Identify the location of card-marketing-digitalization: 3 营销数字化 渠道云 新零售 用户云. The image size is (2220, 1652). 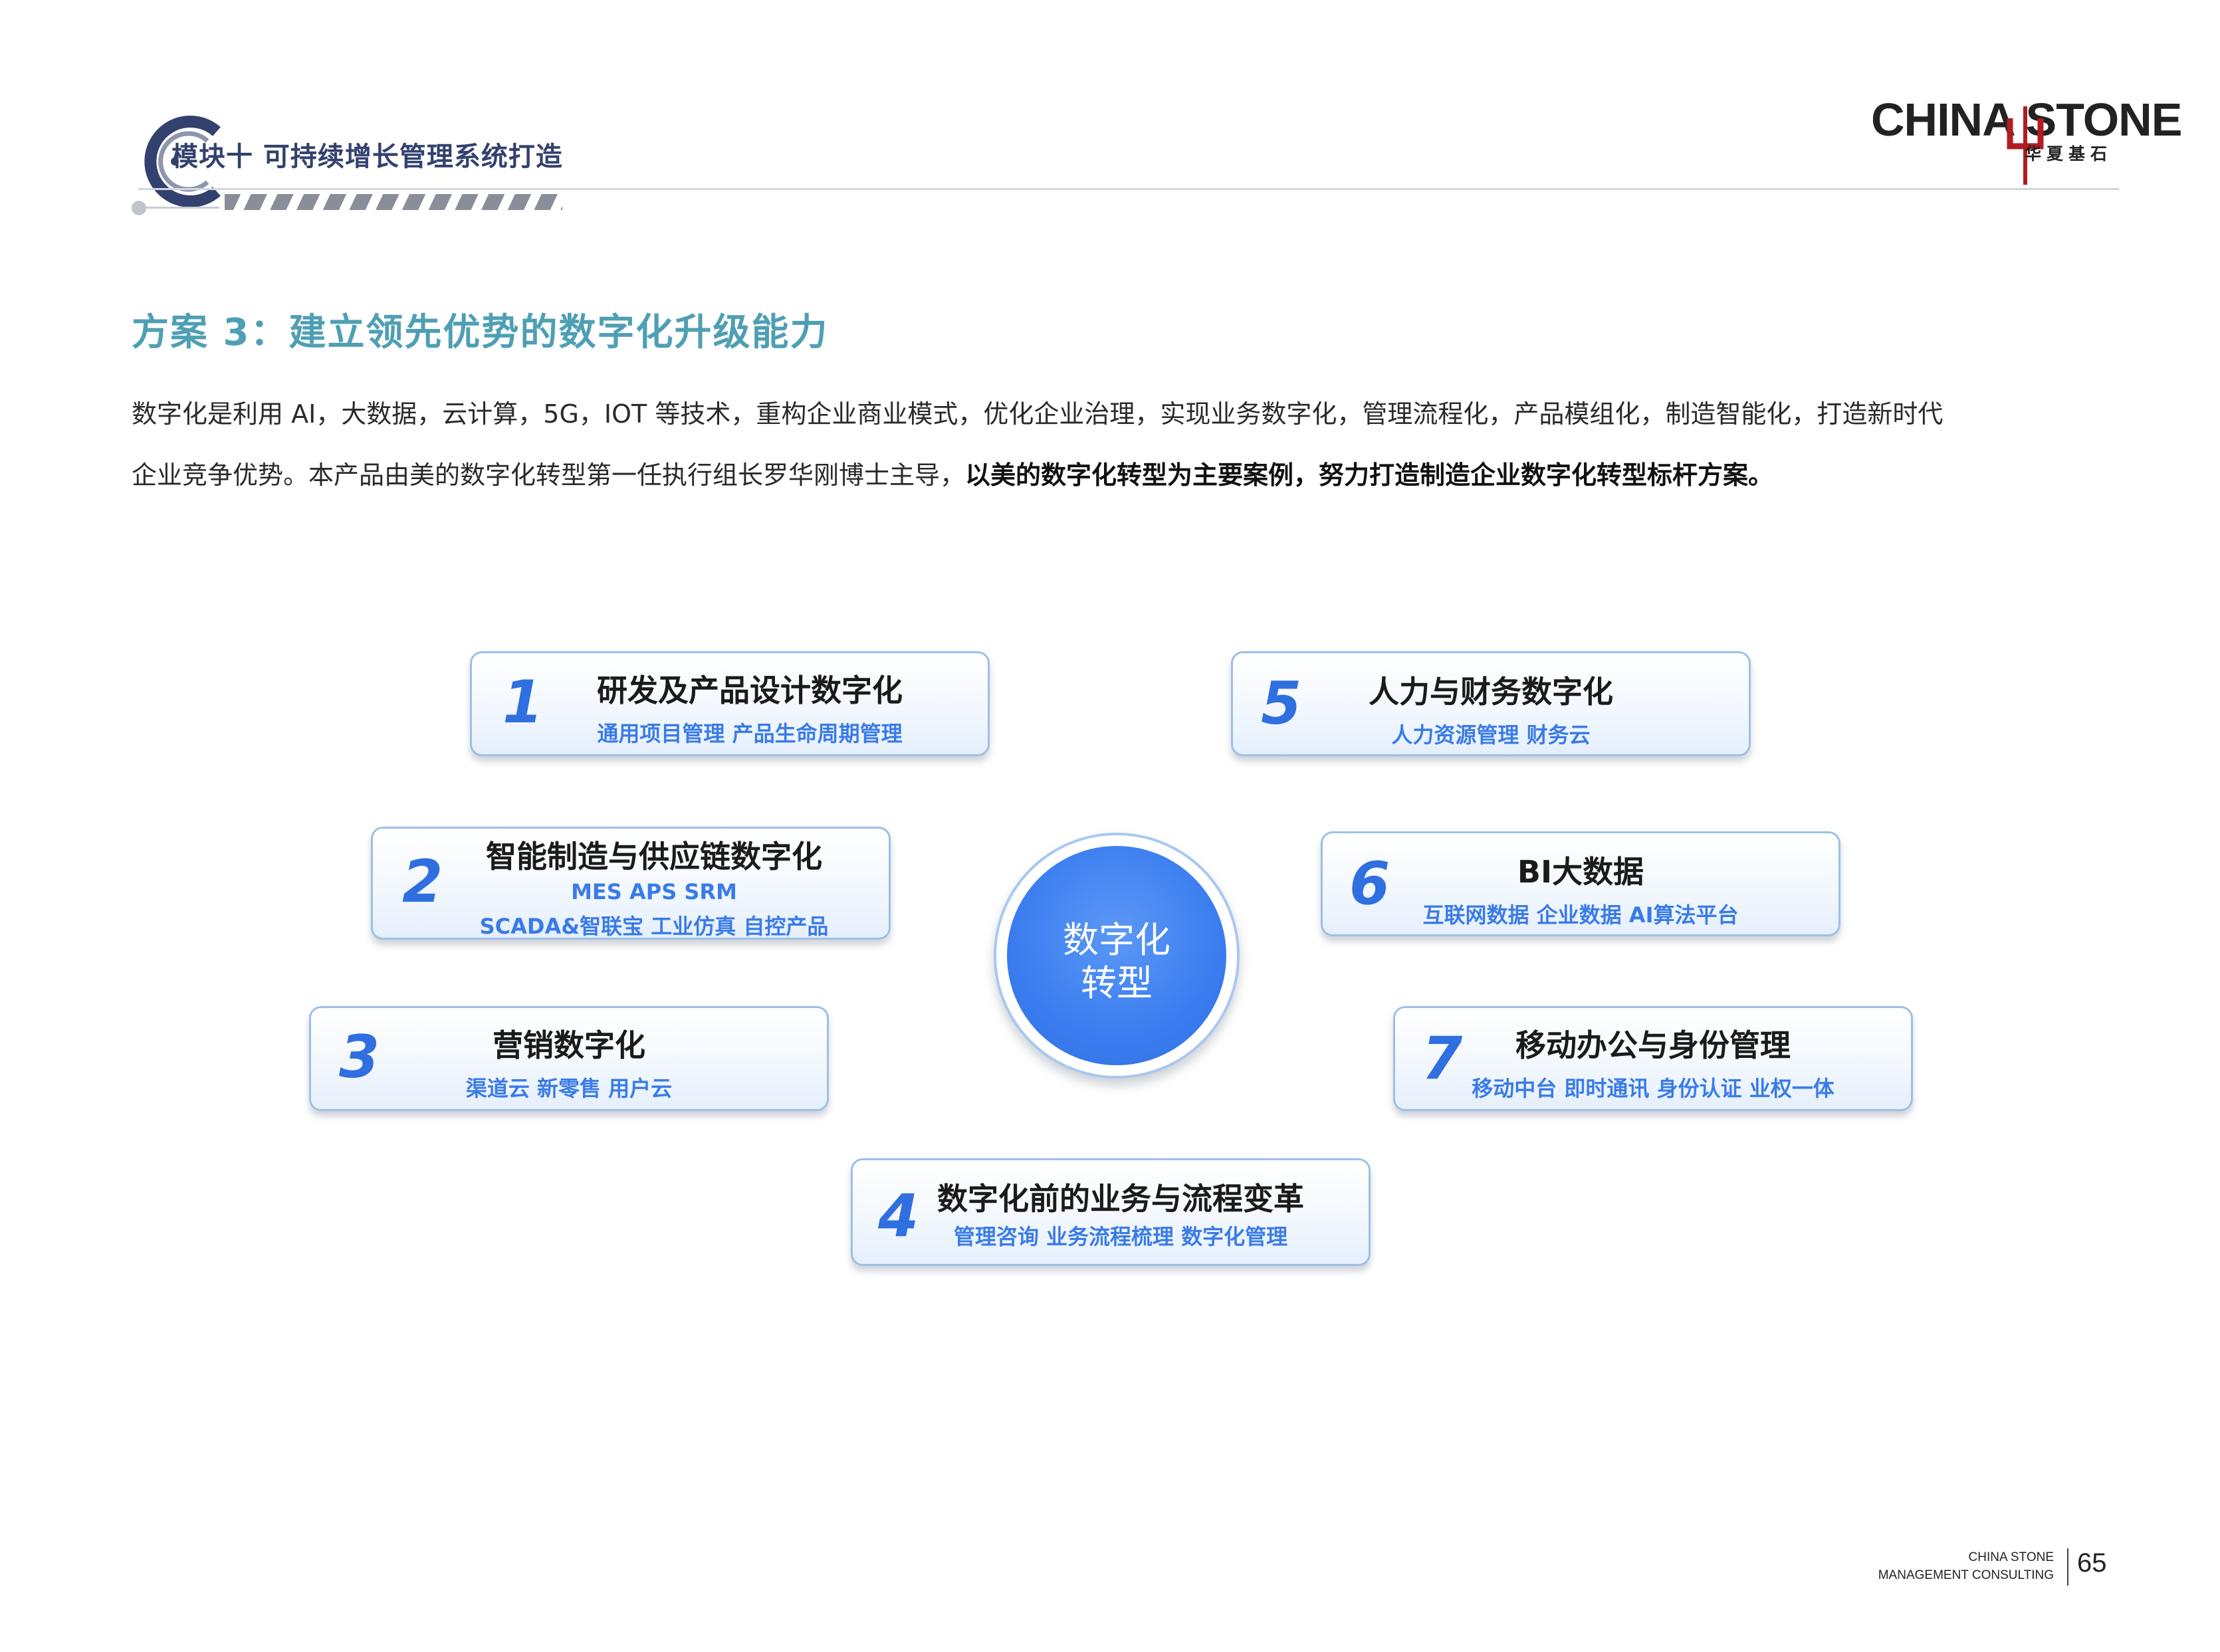
(569, 1058).